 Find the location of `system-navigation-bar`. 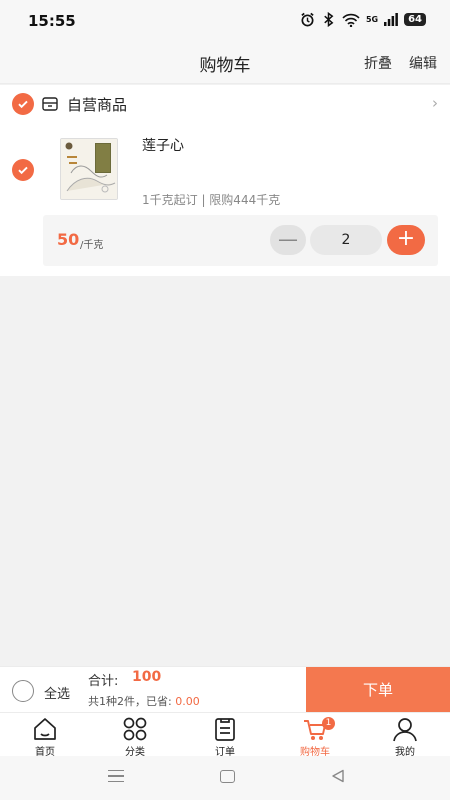

system-navigation-bar is located at coordinates (225, 778).